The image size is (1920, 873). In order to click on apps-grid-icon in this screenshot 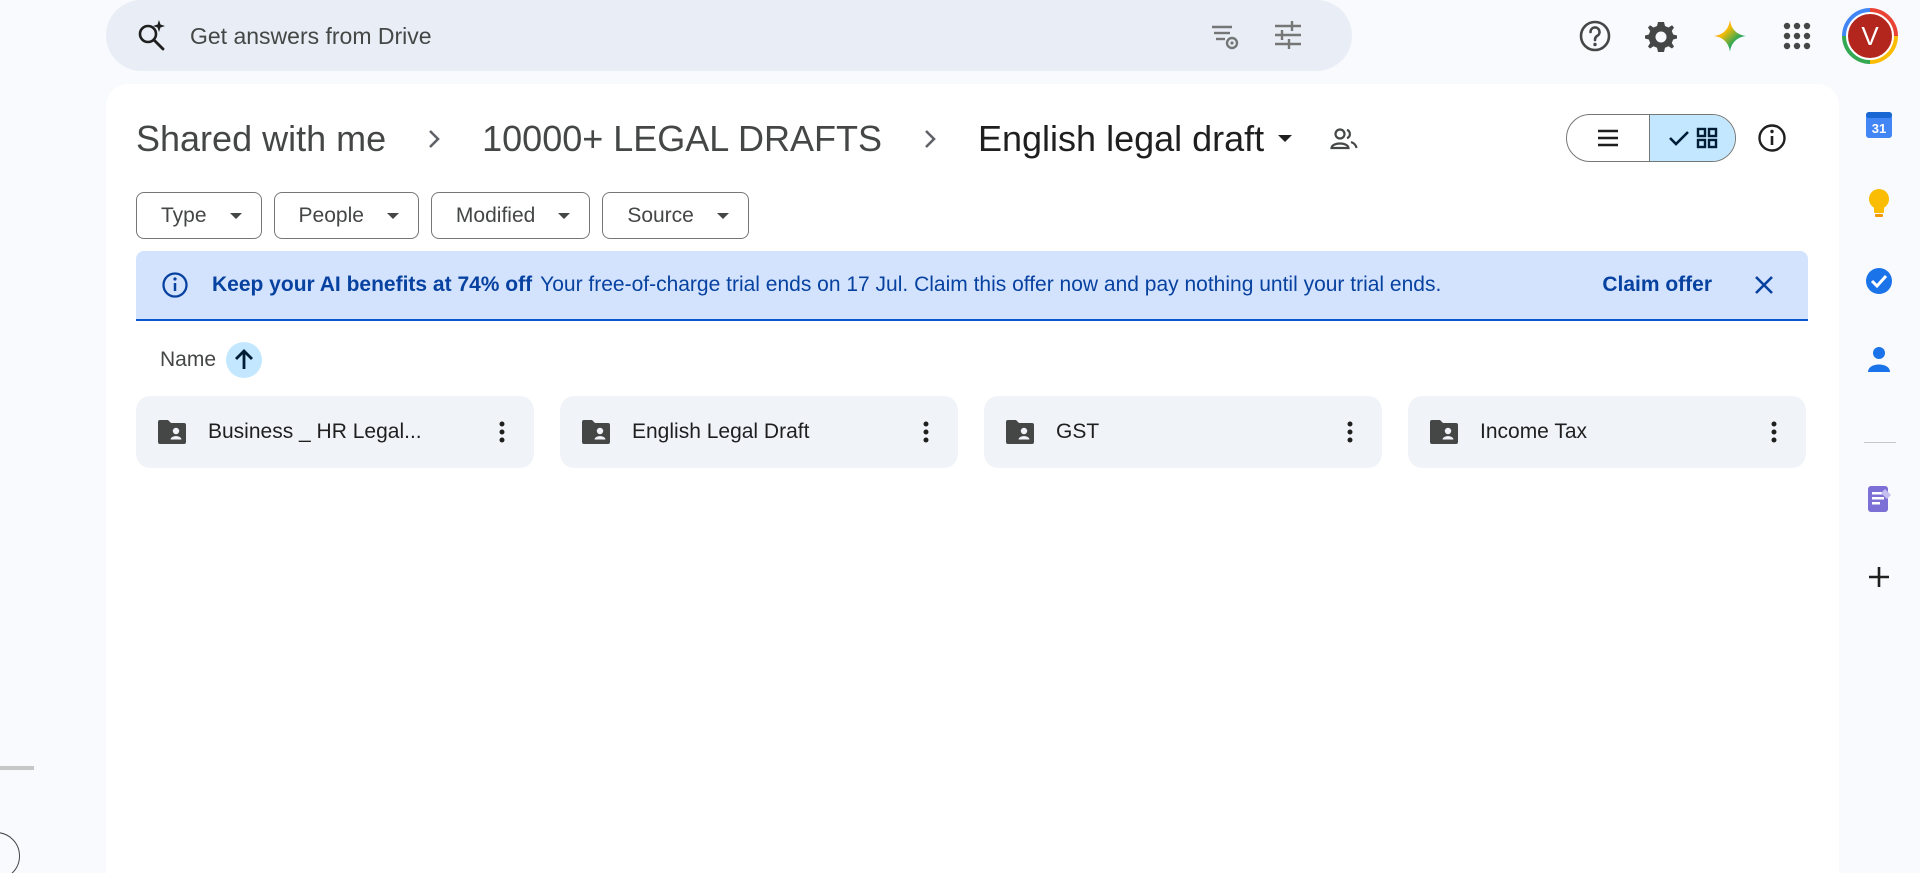, I will do `click(1797, 36)`.